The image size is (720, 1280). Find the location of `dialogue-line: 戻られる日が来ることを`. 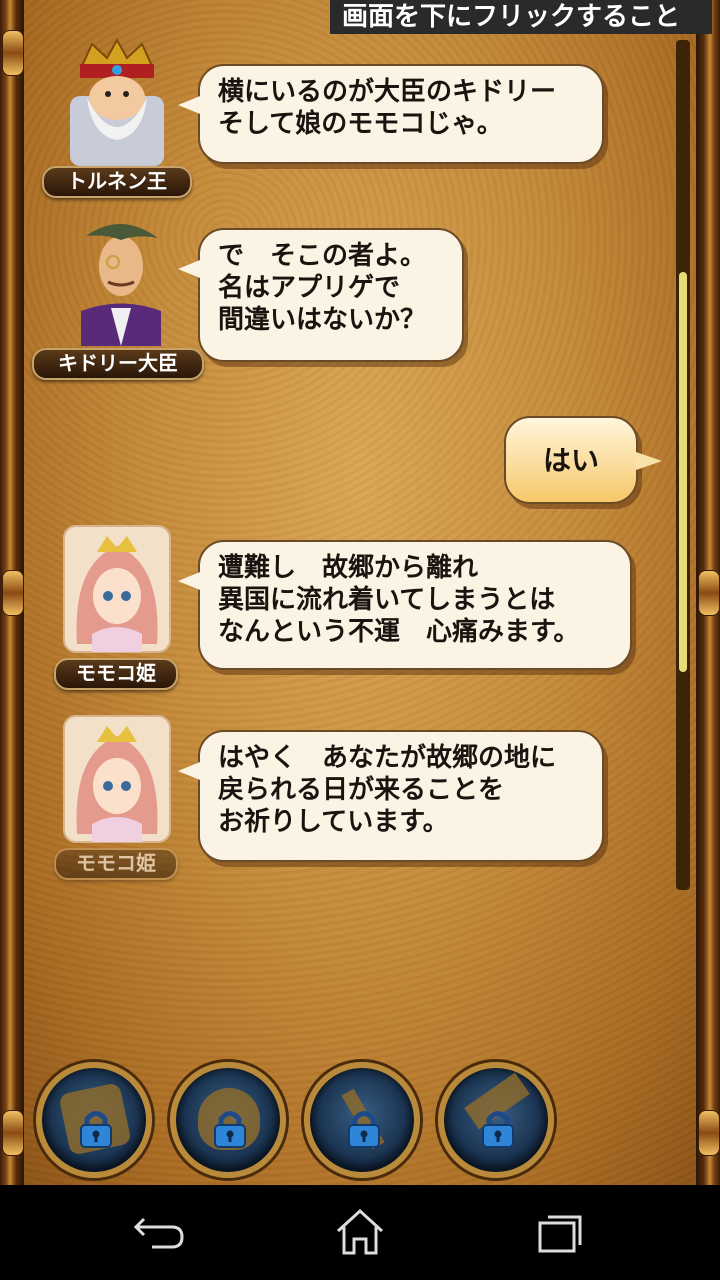

dialogue-line: 戻られる日が来ることを is located at coordinates (361, 790).